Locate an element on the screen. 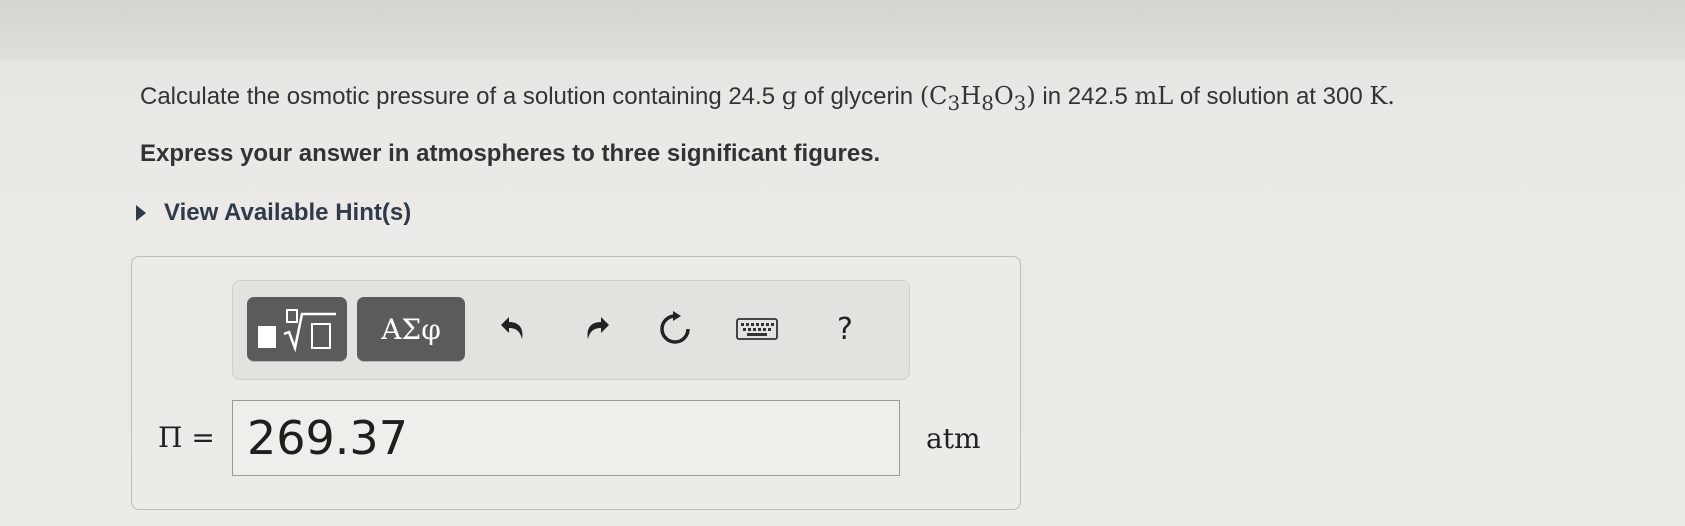 The width and height of the screenshot is (1685, 526). undo-button is located at coordinates (513, 329).